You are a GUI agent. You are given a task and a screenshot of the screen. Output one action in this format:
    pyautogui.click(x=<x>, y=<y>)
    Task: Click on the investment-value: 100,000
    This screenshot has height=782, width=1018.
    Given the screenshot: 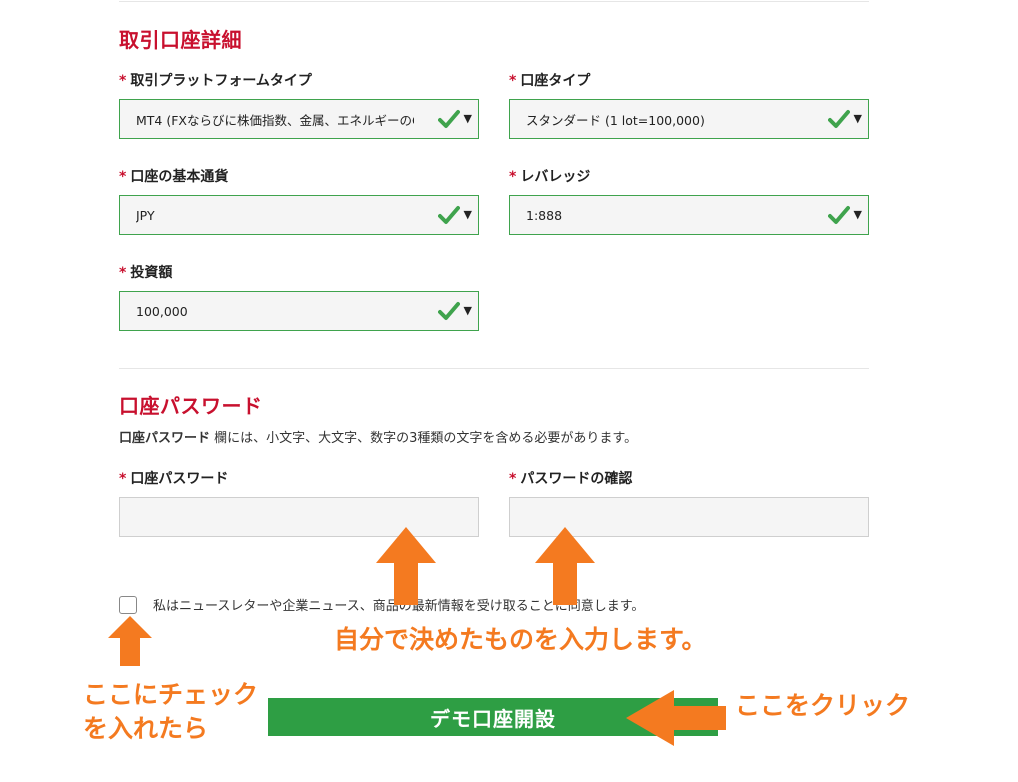 What is the action you would take?
    pyautogui.click(x=162, y=311)
    